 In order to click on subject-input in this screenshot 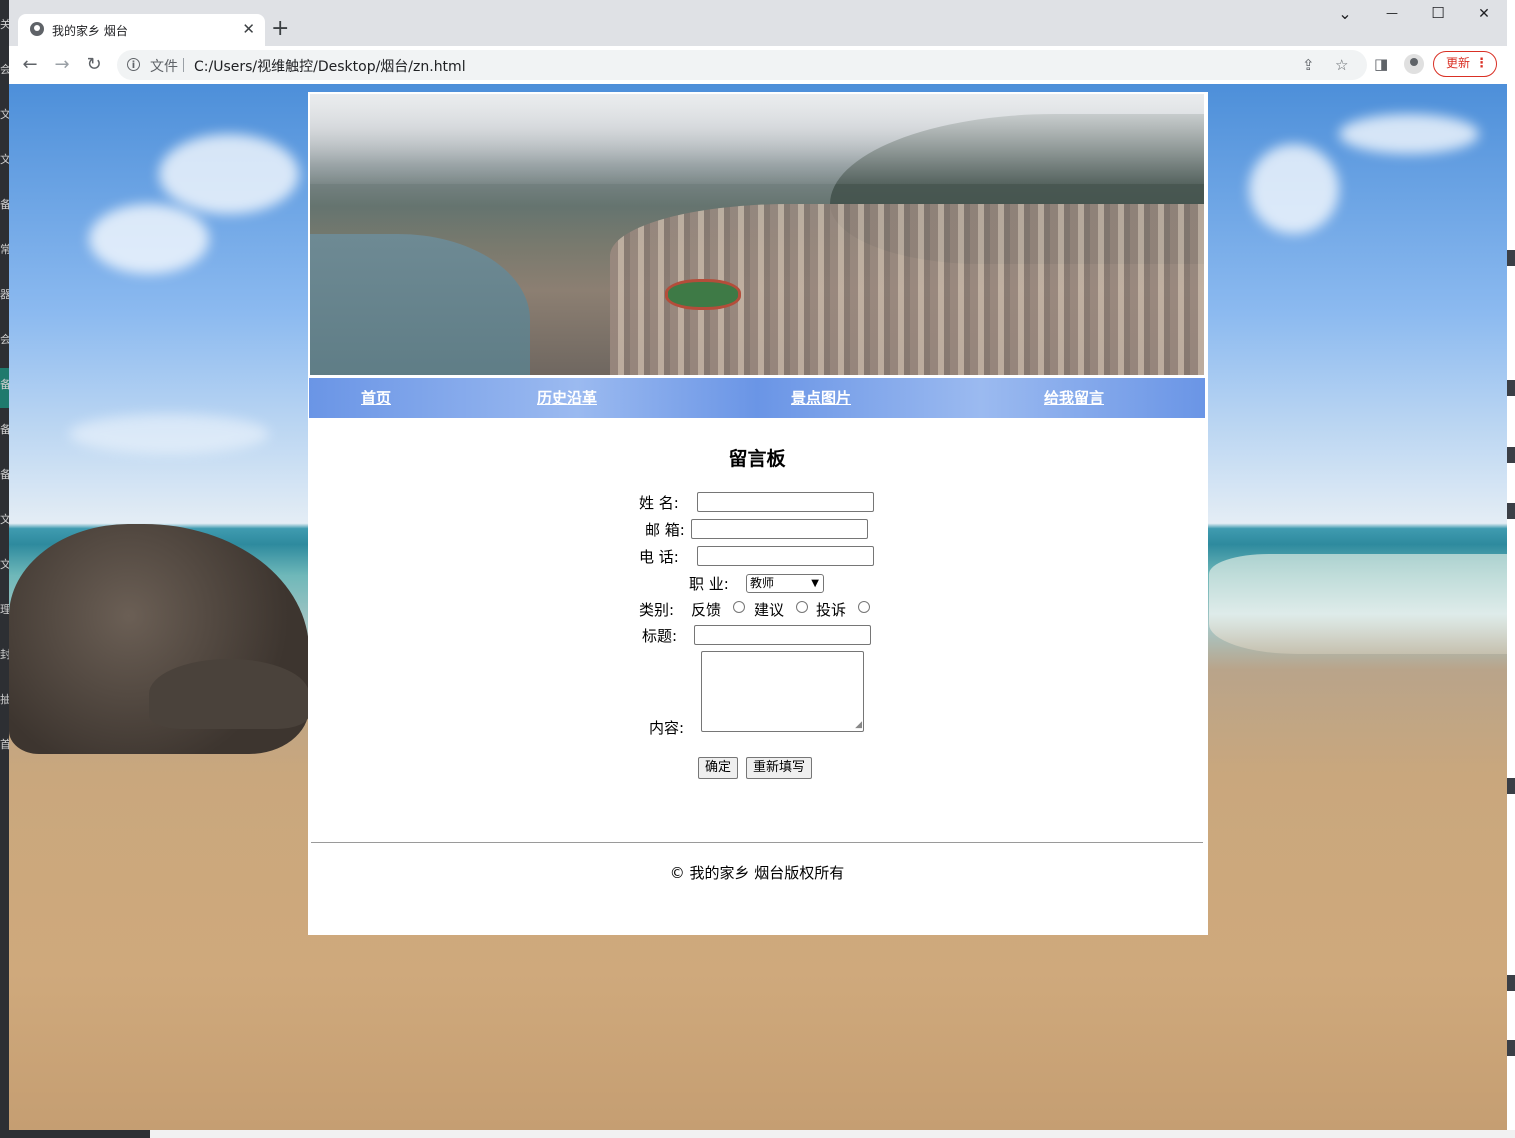, I will do `click(782, 635)`.